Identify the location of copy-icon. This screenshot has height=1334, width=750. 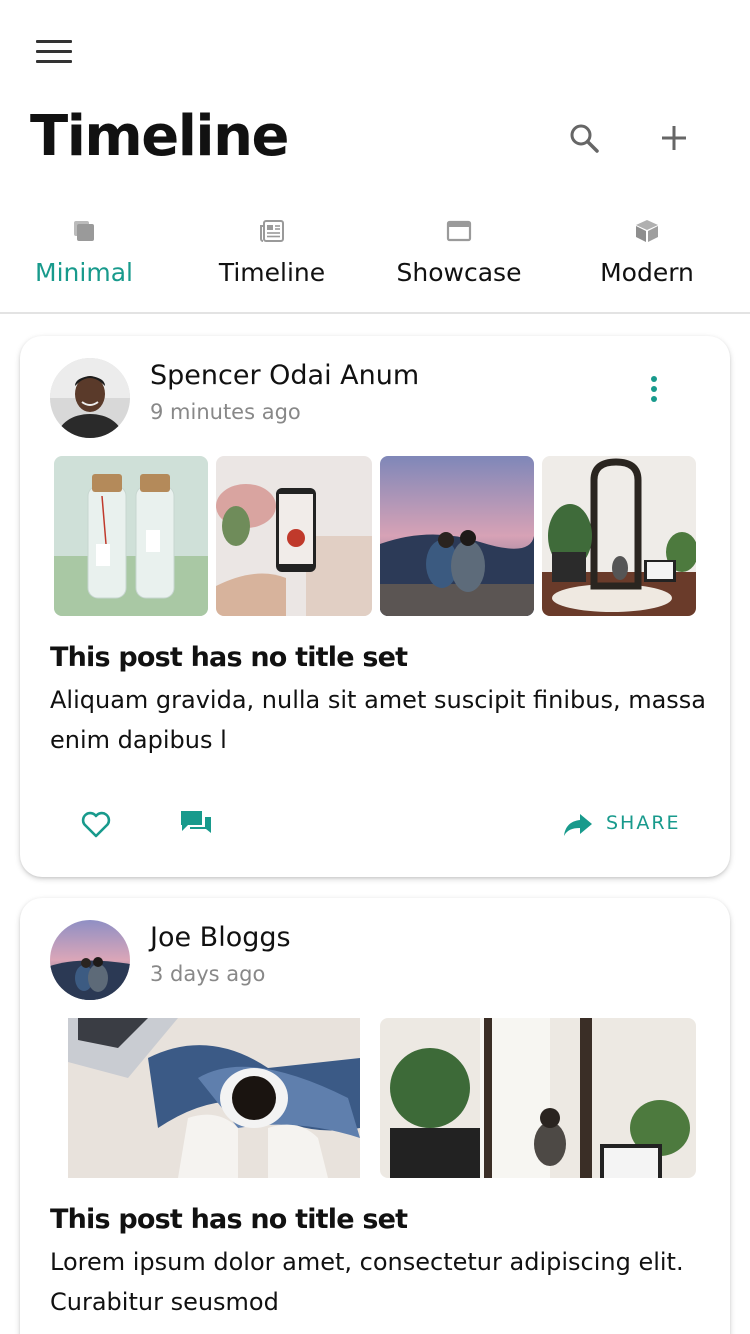
(84, 231).